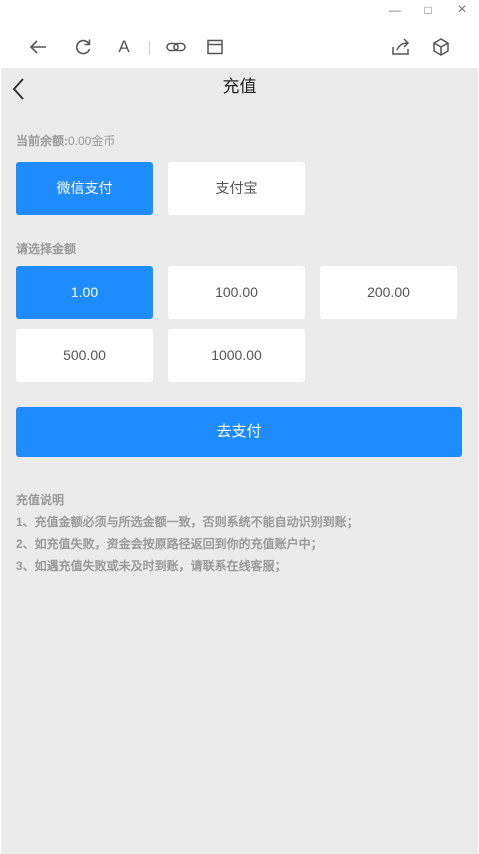  I want to click on amount-section-label: 请选择金额, so click(46, 249).